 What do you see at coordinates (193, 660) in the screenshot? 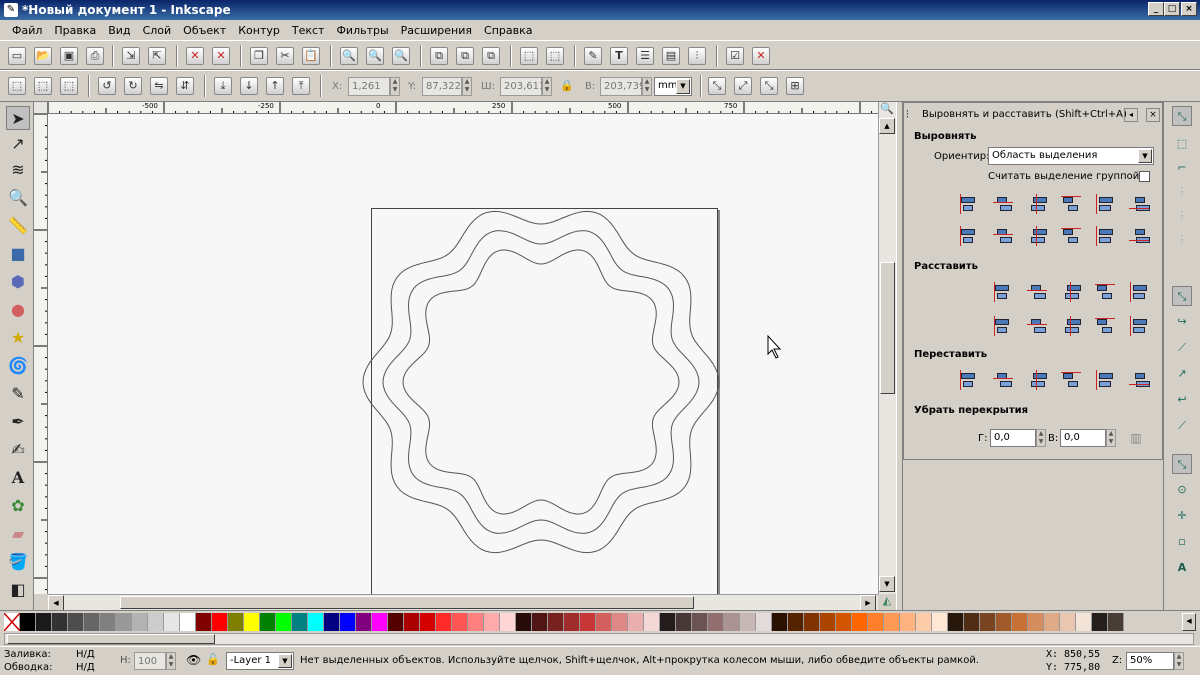
I see `layer-visibility-icon: 👁` at bounding box center [193, 660].